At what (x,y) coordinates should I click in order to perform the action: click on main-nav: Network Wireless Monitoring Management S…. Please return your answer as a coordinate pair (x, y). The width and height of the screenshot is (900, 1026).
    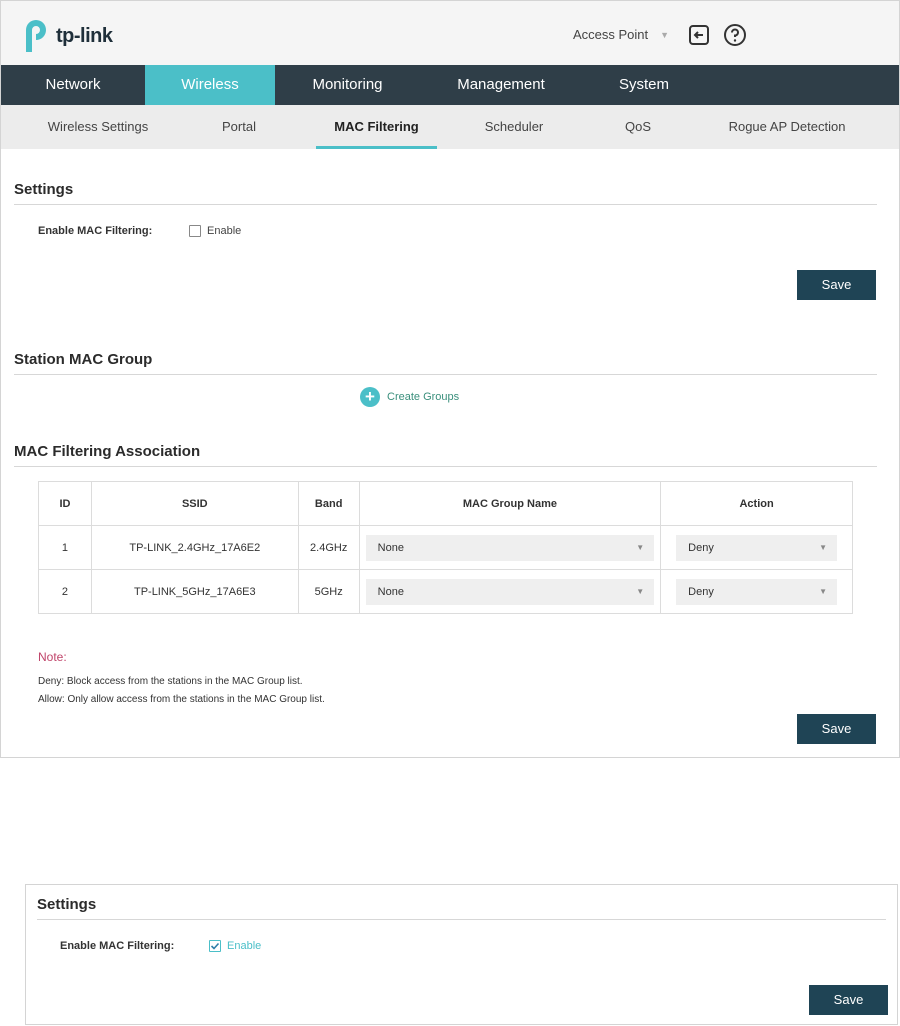
    Looking at the image, I should click on (450, 85).